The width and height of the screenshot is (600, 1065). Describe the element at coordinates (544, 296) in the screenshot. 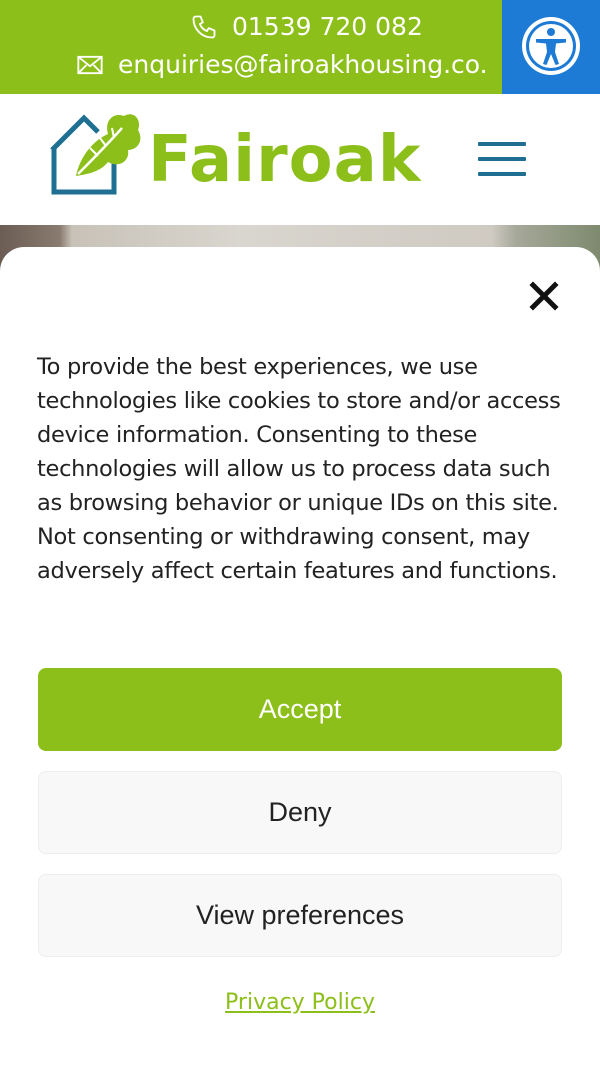

I see `close-icon` at that location.